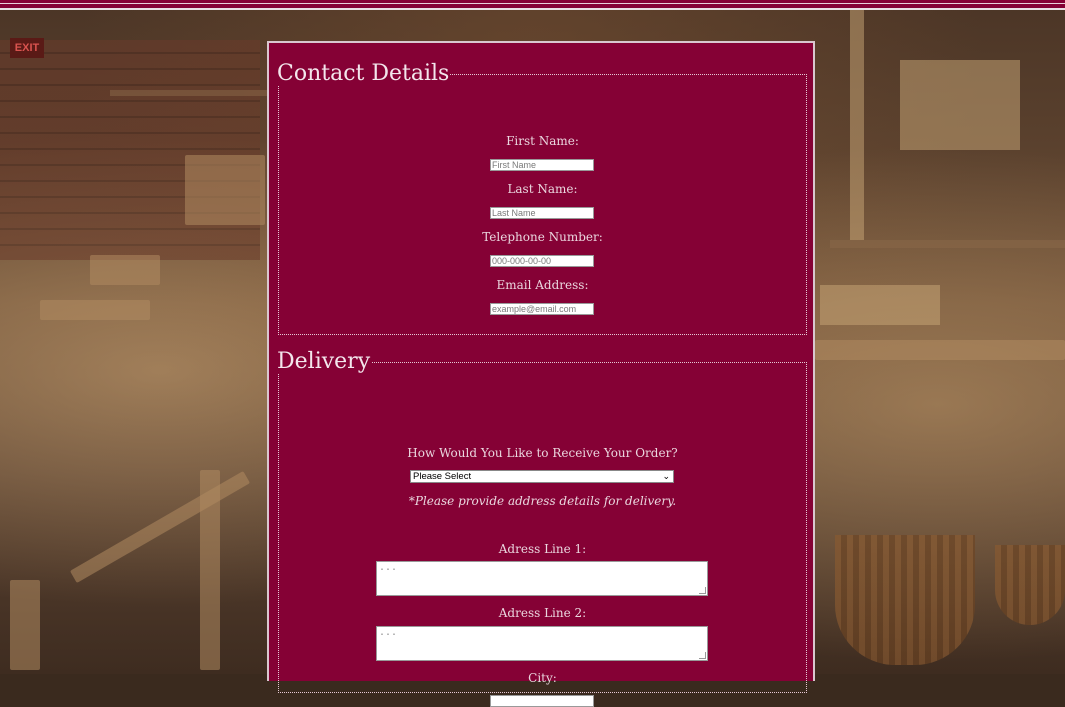 The width and height of the screenshot is (1065, 707). Describe the element at coordinates (542, 309) in the screenshot. I see `email-input: example@email.com` at that location.